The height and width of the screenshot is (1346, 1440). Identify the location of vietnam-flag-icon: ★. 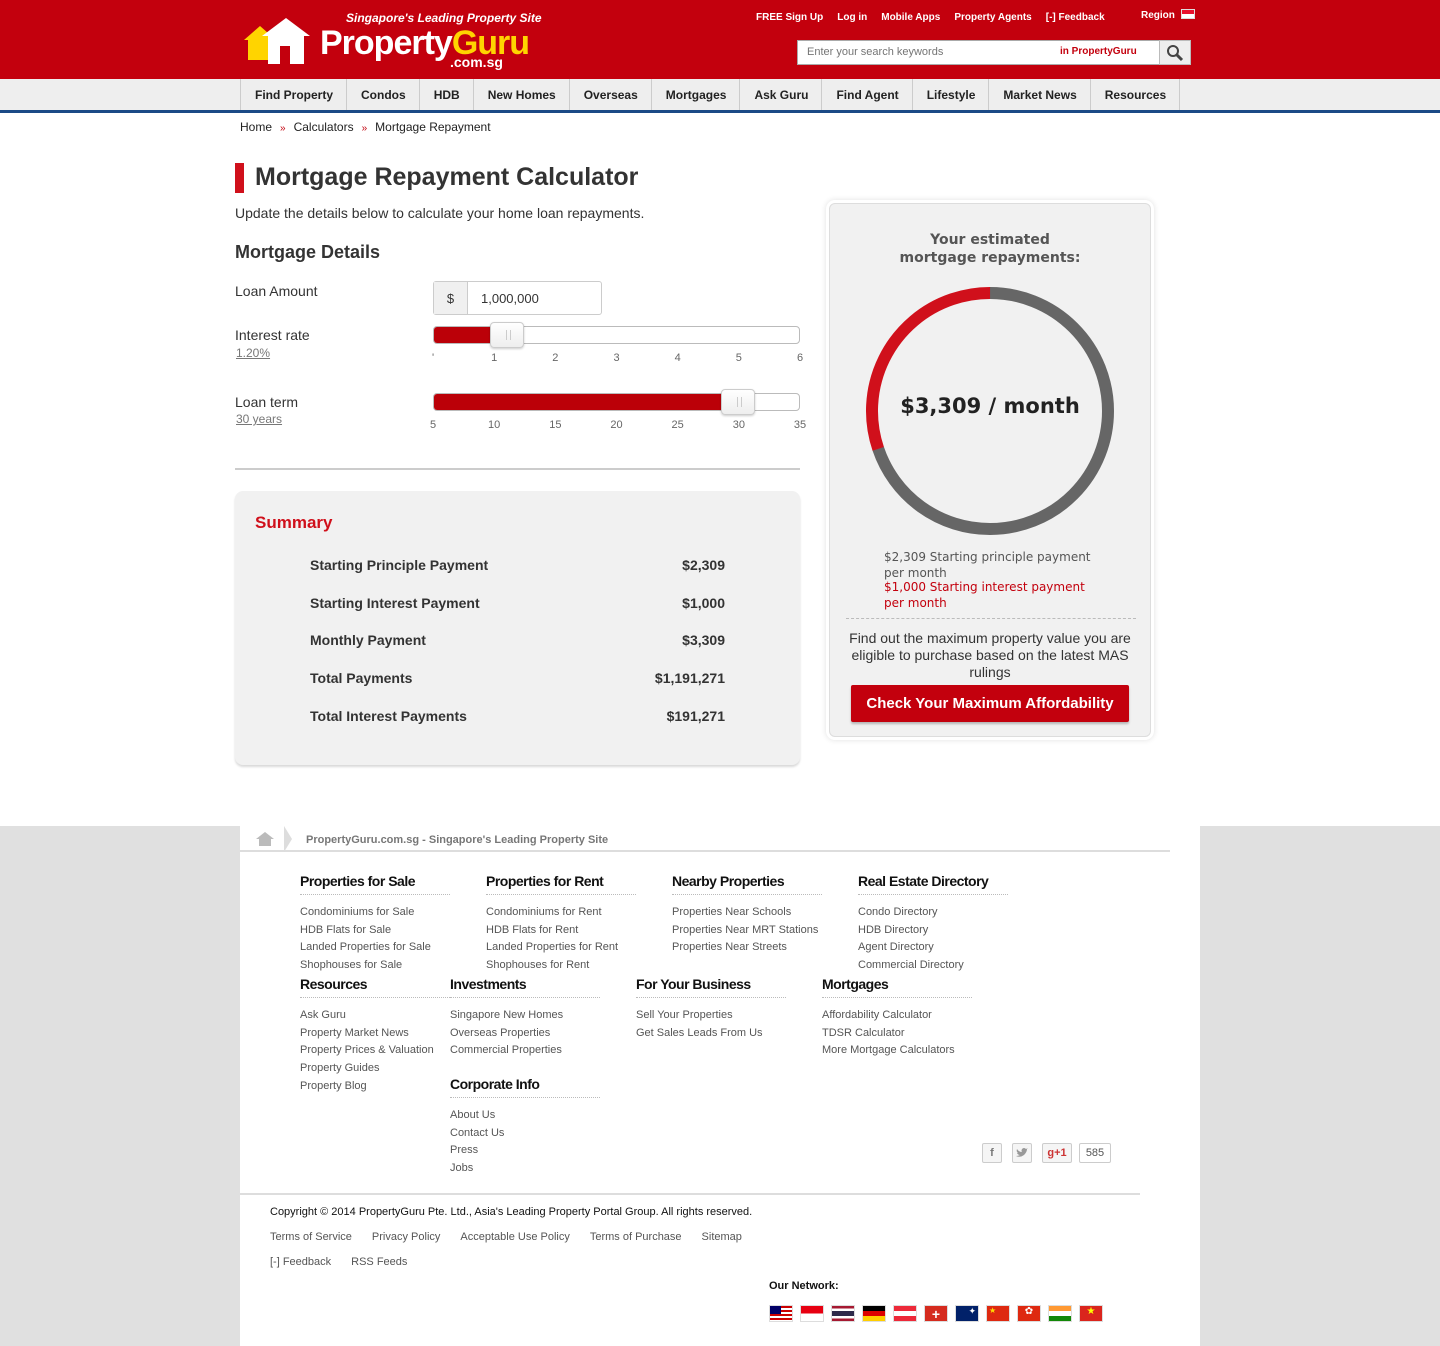
(1091, 1313).